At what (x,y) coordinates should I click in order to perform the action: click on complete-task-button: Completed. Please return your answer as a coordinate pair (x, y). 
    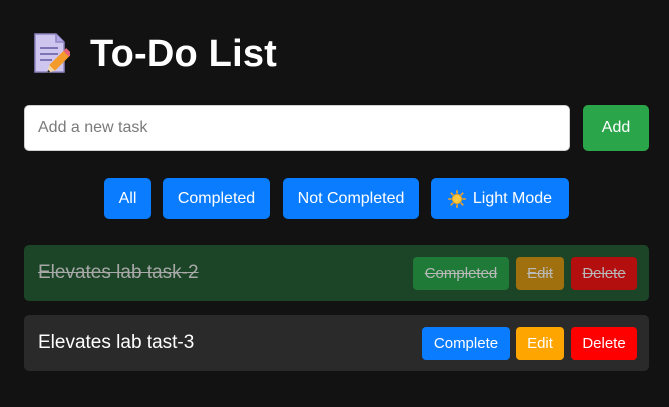
    Looking at the image, I should click on (461, 273).